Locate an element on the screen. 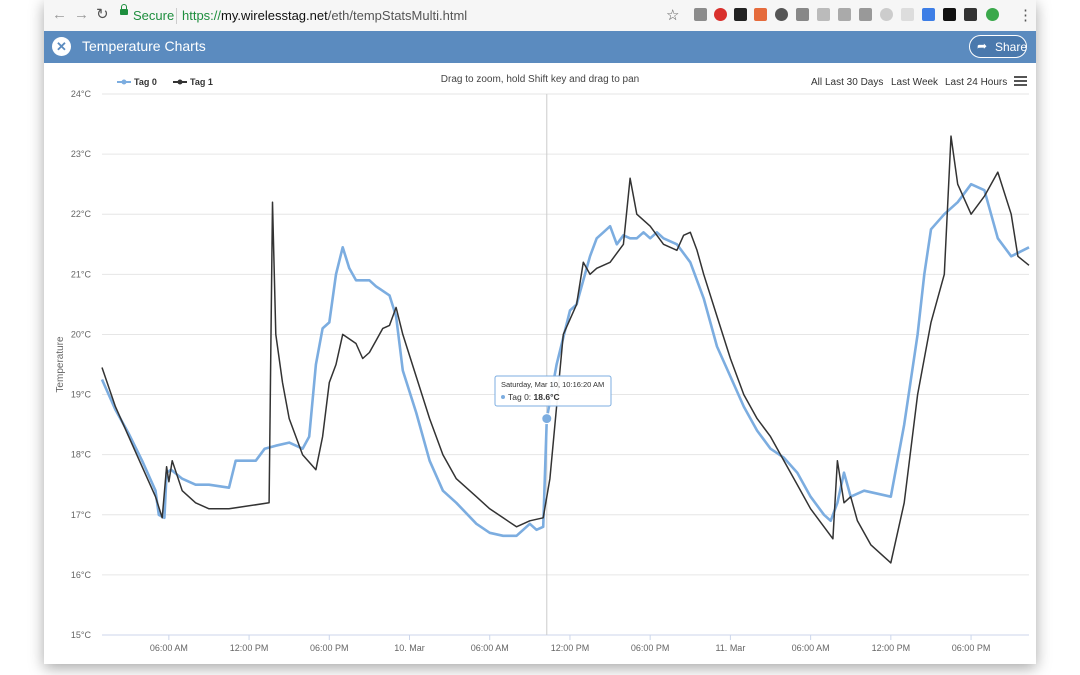 The width and height of the screenshot is (1080, 675). extension-pinterest-icon is located at coordinates (720, 14).